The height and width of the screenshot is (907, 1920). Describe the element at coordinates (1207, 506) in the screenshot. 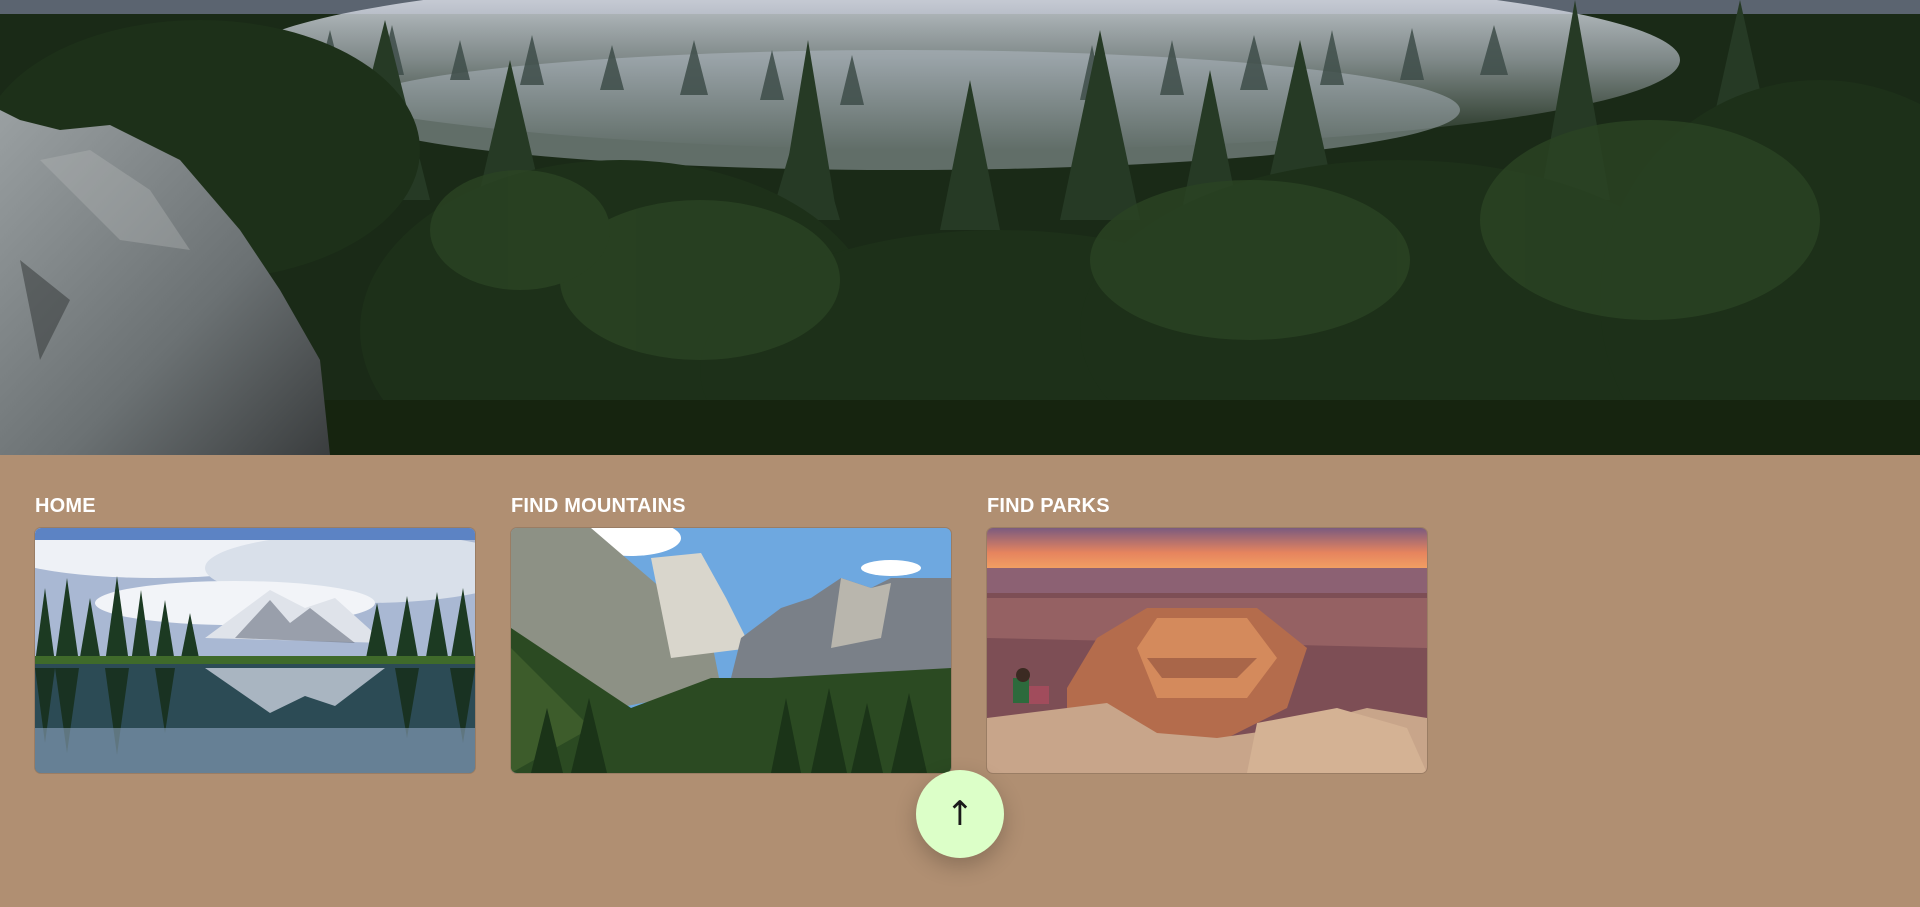

I see `card-find-parks-title: FIND PARKS` at that location.